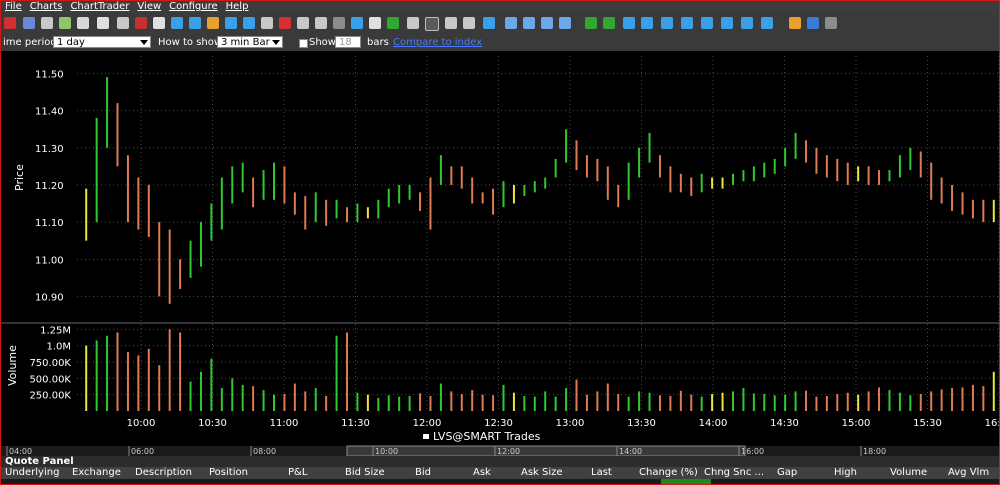 The width and height of the screenshot is (1000, 485). What do you see at coordinates (968, 473) in the screenshot?
I see `col-avg-vlm: Avg Vlm` at bounding box center [968, 473].